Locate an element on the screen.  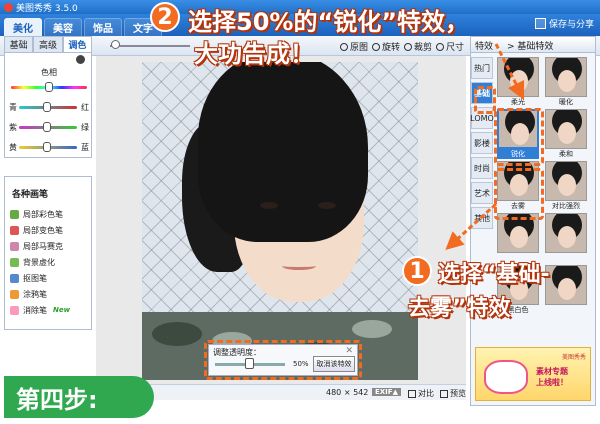
brush-blur-bg: 背景虚化 is located at coordinates (48, 262).